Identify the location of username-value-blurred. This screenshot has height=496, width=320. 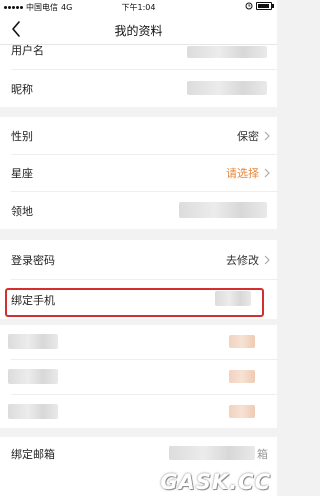
(227, 52).